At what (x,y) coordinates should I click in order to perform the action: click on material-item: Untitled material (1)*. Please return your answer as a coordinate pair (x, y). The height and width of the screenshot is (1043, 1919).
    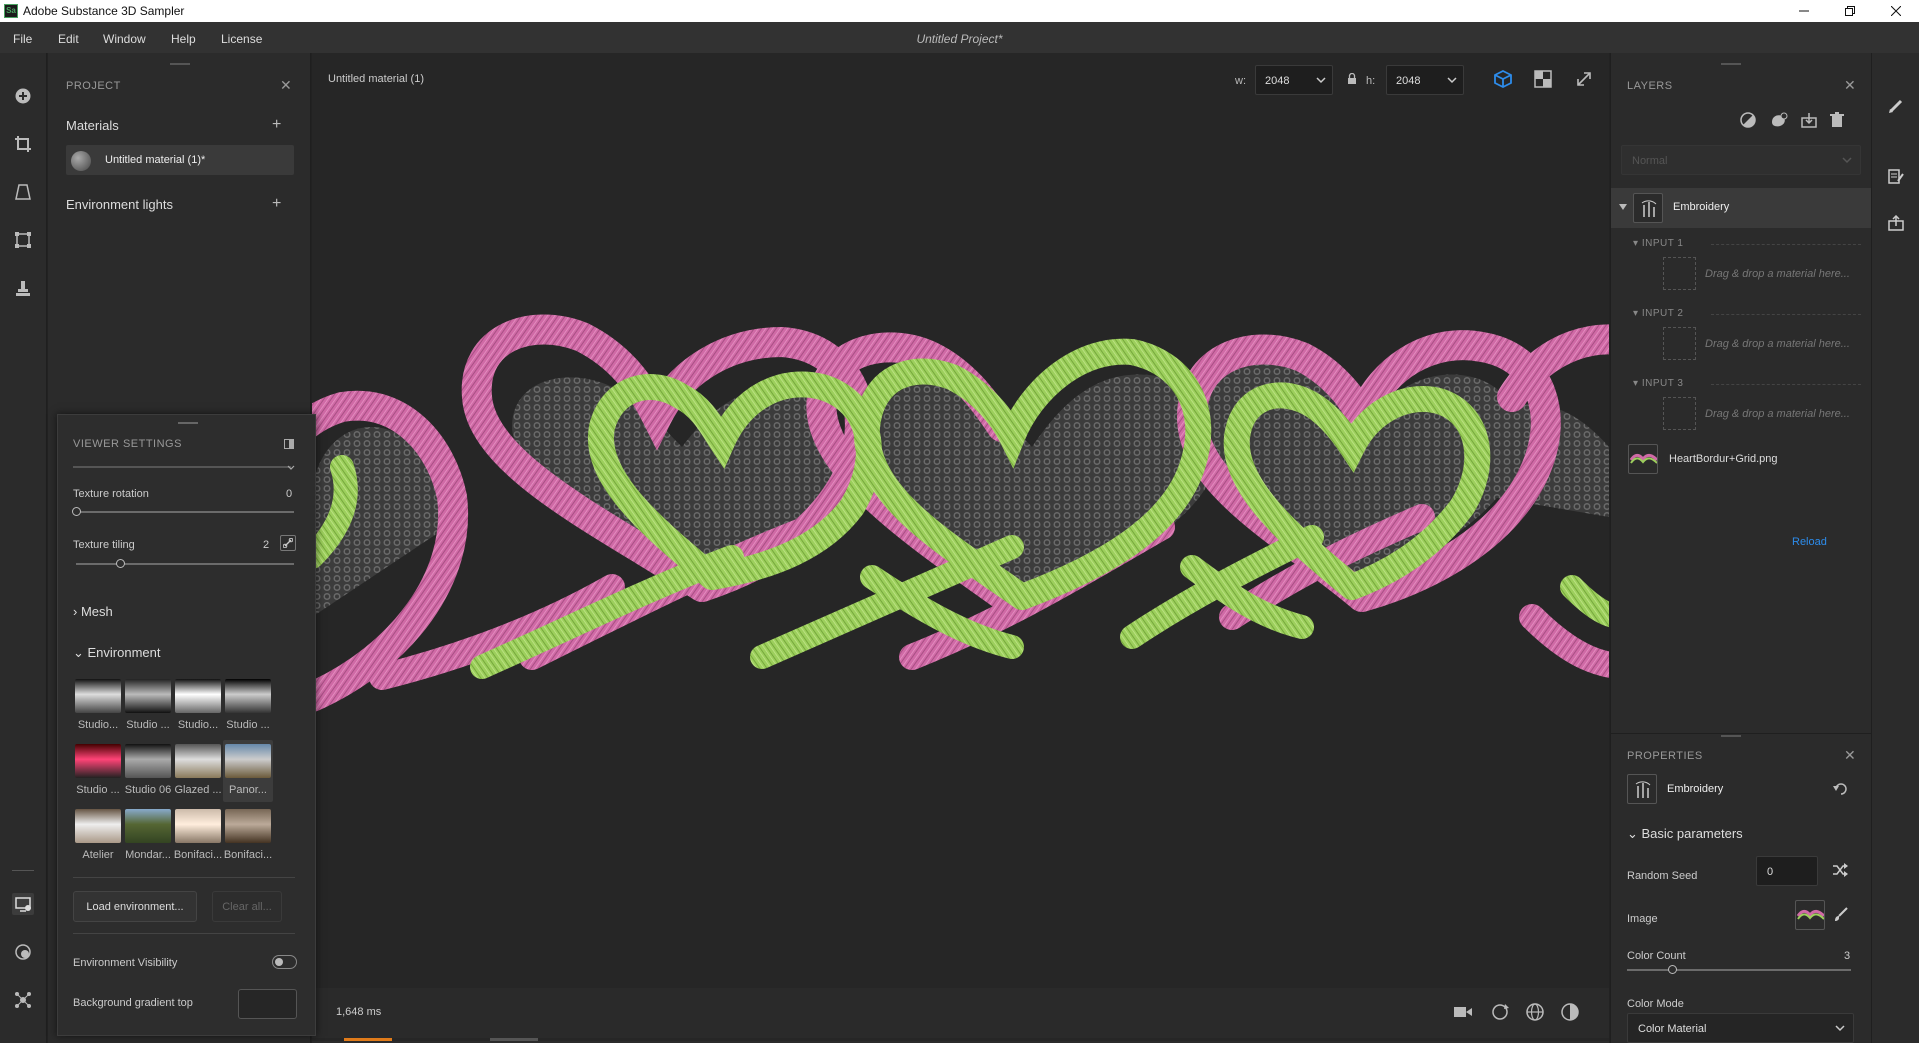
    Looking at the image, I should click on (180, 160).